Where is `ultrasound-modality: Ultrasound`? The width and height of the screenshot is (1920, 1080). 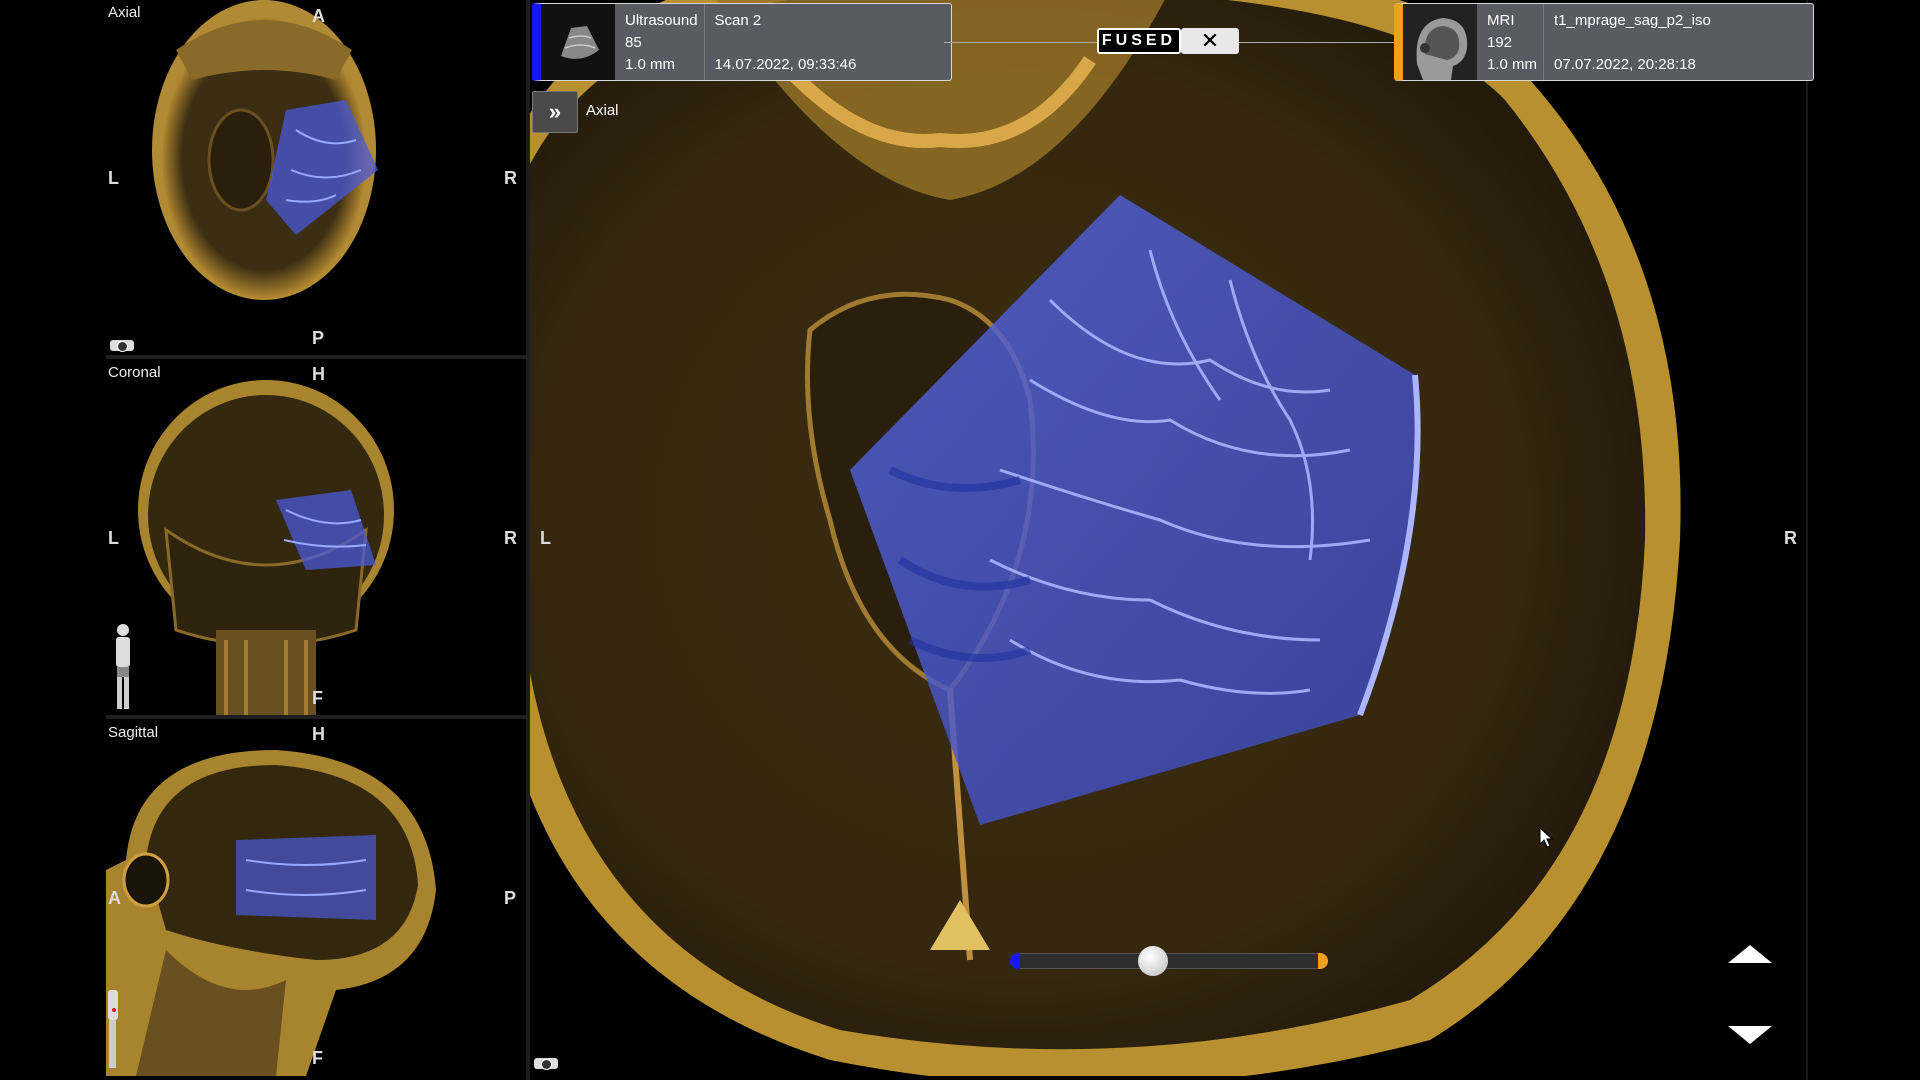
ultrasound-modality: Ultrasound is located at coordinates (661, 20).